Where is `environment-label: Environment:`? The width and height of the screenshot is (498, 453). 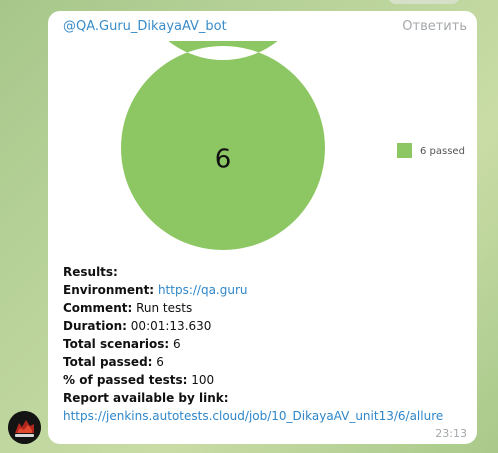
environment-label: Environment: is located at coordinates (109, 290).